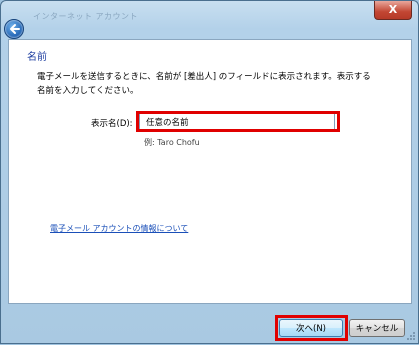 This screenshot has width=419, height=345. Describe the element at coordinates (209, 20) in the screenshot. I see `title-bar: インターネット アカウント X` at that location.